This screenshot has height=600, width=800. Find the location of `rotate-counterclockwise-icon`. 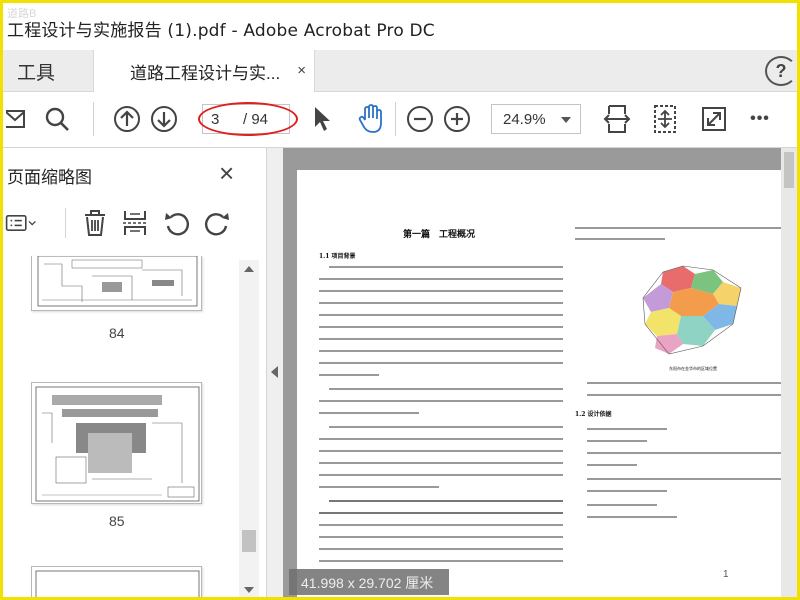

rotate-counterclockwise-icon is located at coordinates (177, 223).